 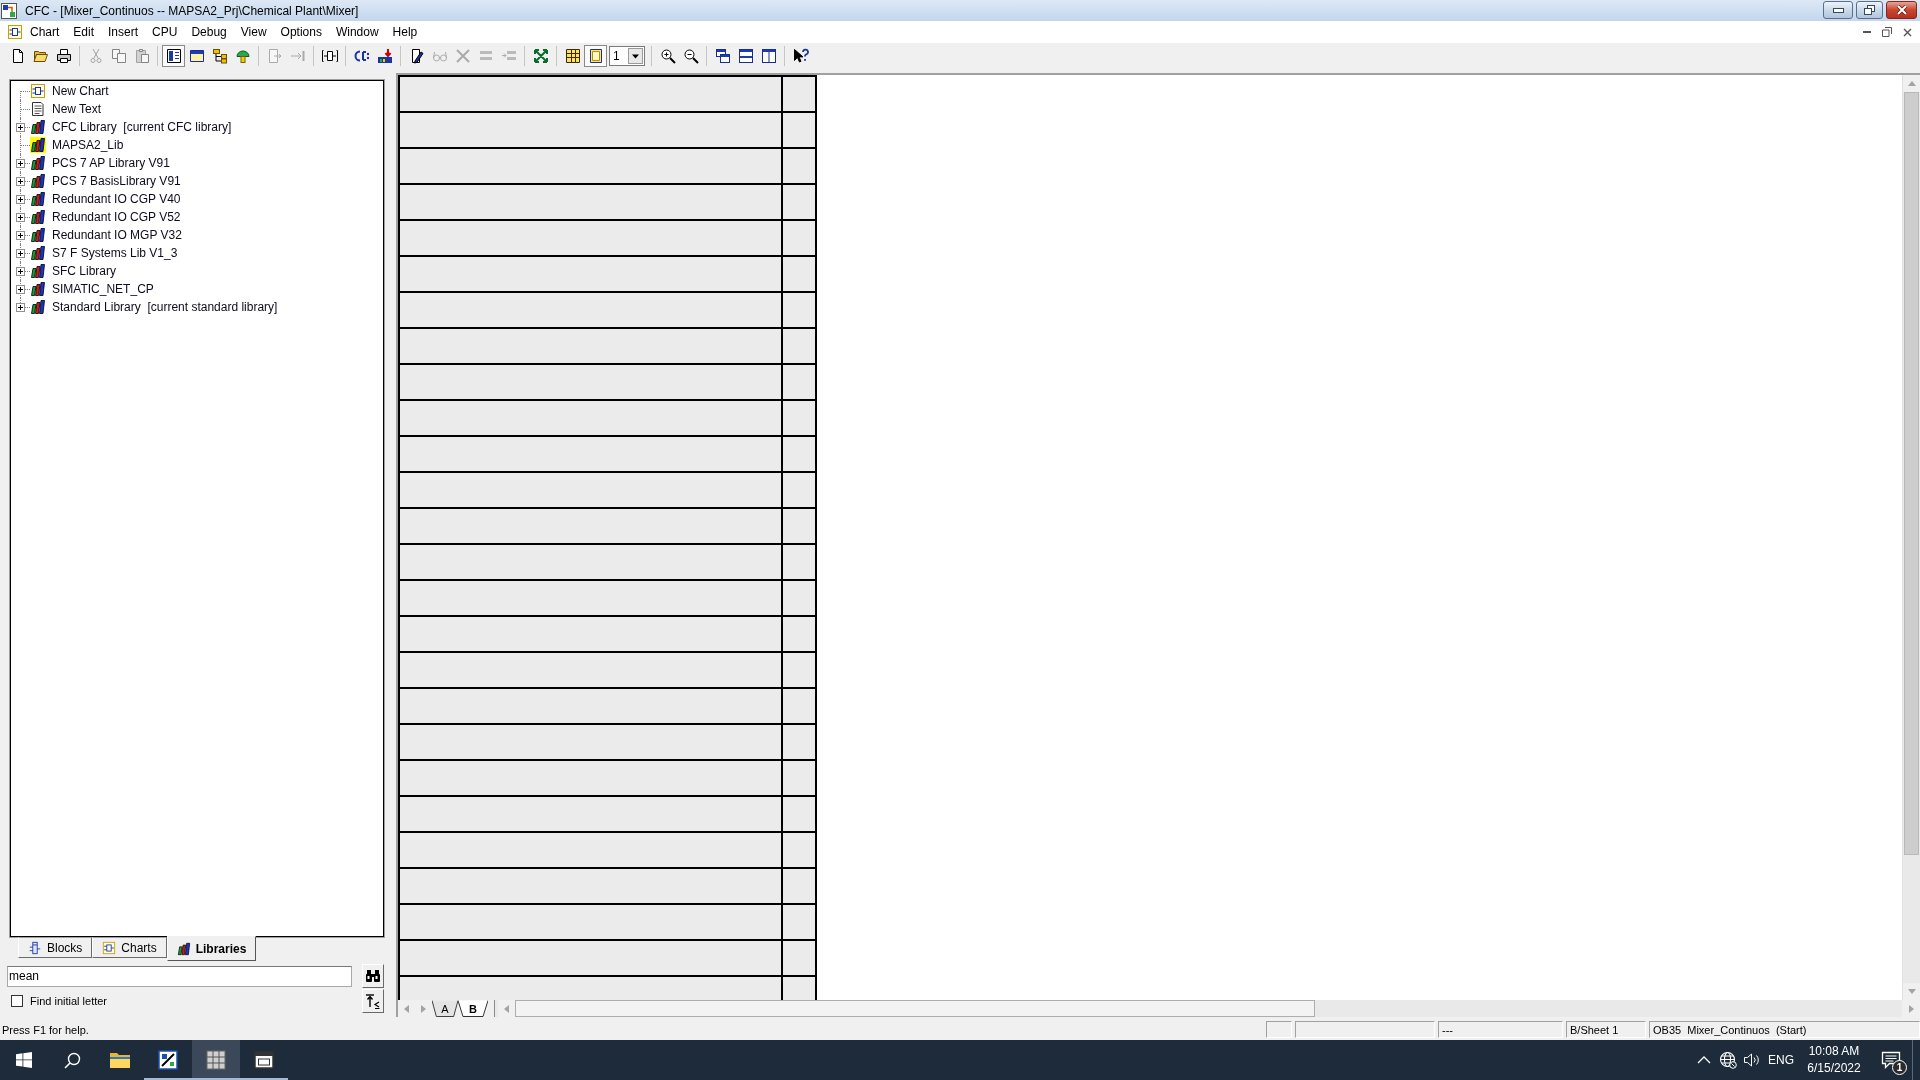 I want to click on diagram-app-icon, so click(x=9, y=10).